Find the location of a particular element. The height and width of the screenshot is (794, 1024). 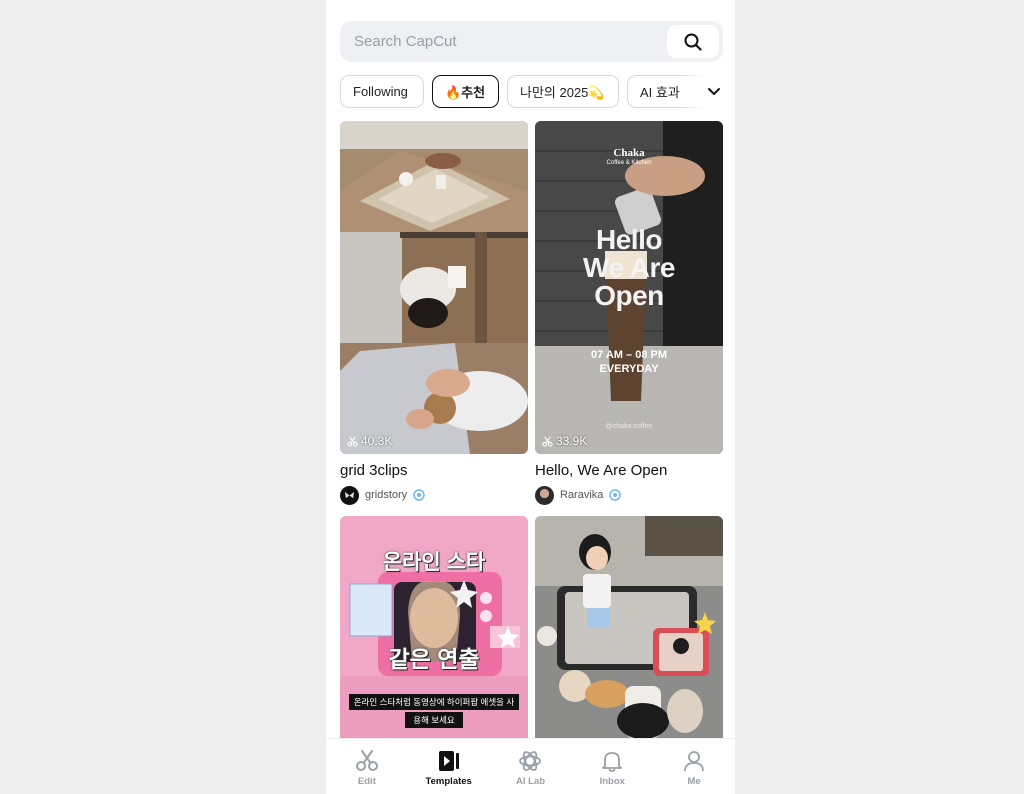

search-button is located at coordinates (693, 41).